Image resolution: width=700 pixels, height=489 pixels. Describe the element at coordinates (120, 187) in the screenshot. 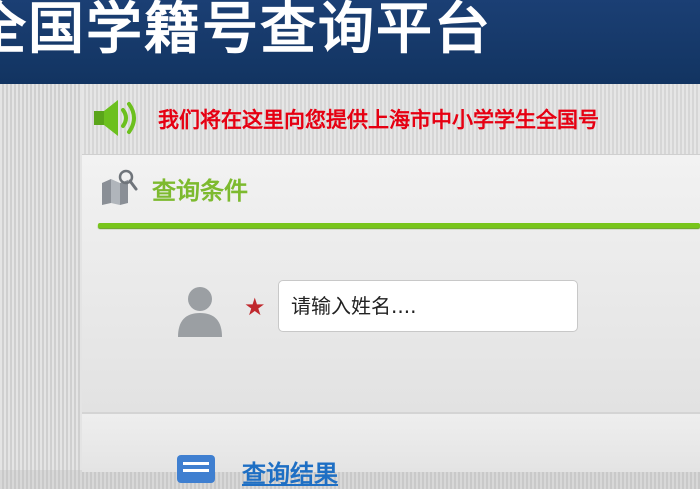

I see `map-pin-icon` at that location.